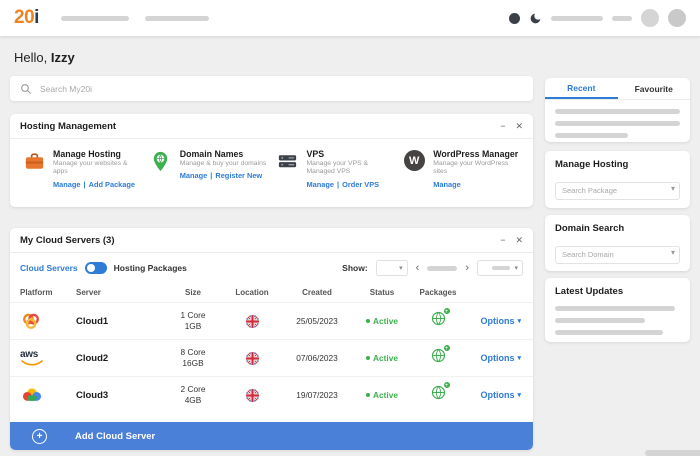  Describe the element at coordinates (617, 179) in the screenshot. I see `manage-hosting-card: Manage Hosting ▾` at that location.